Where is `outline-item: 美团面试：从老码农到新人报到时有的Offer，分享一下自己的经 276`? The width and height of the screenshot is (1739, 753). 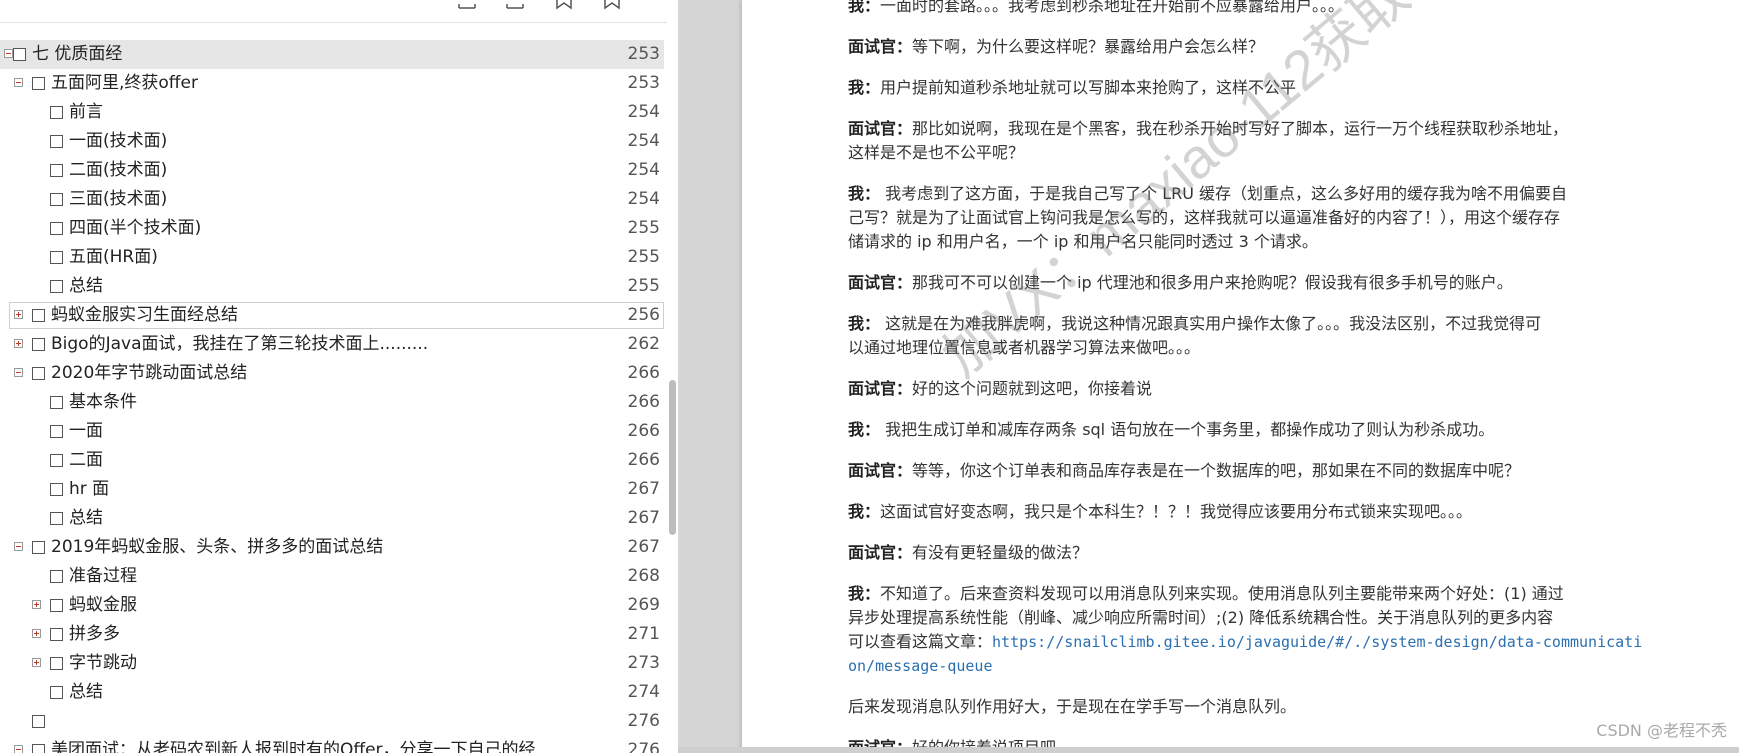 outline-item: 美团面试：从老码农到新人报到时有的Offer，分享一下自己的经 276 is located at coordinates (332, 744).